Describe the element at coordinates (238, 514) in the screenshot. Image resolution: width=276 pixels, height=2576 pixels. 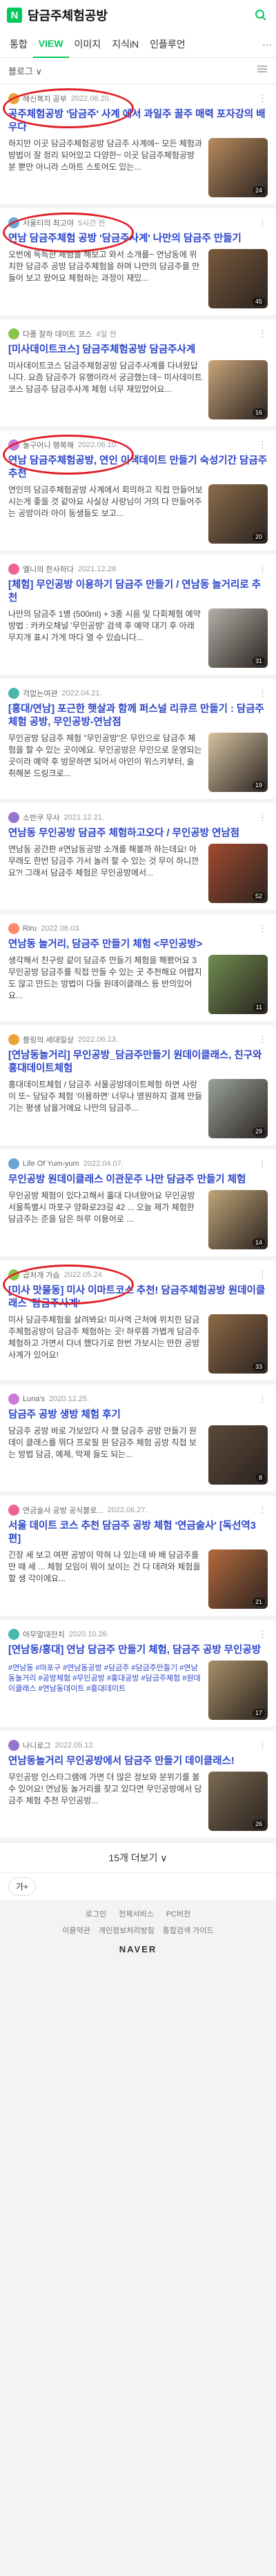
I see `result-thumbnail: 20` at that location.